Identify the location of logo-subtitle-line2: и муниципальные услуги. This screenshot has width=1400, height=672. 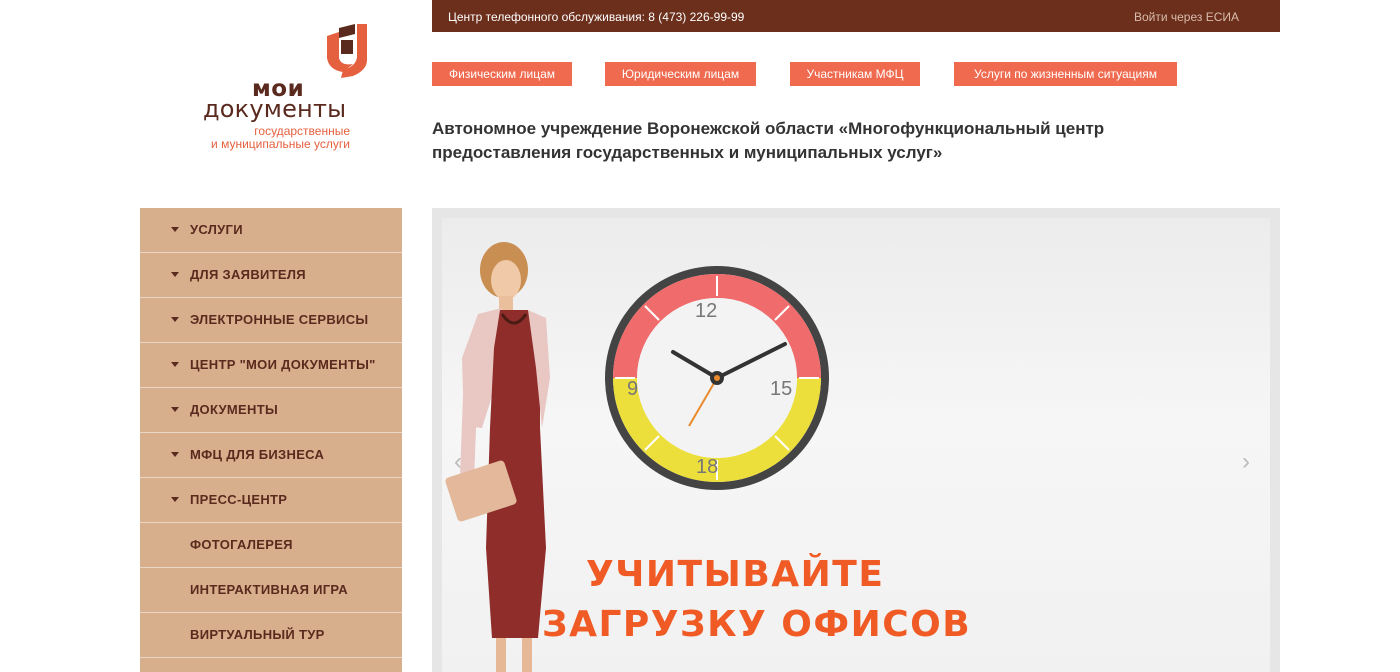
(280, 144).